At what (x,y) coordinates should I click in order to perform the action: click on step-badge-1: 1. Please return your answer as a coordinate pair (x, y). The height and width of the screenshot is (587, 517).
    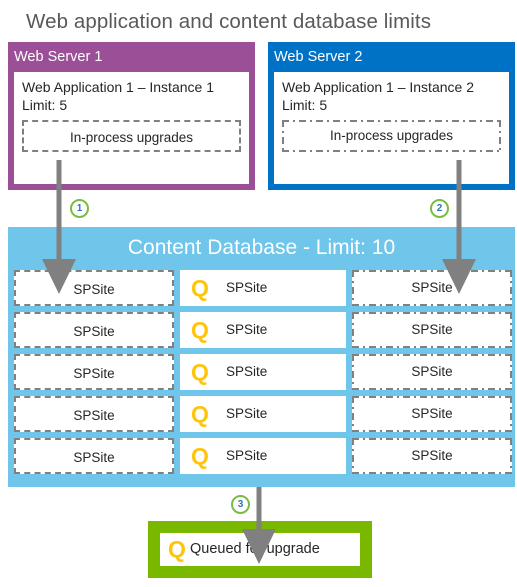
    Looking at the image, I should click on (79, 208).